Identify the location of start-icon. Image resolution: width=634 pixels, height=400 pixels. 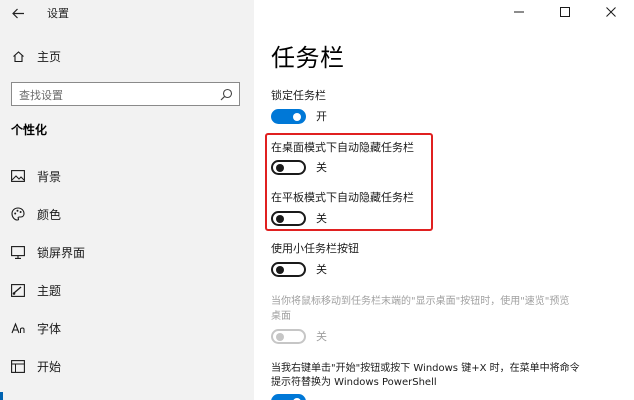
(18, 366).